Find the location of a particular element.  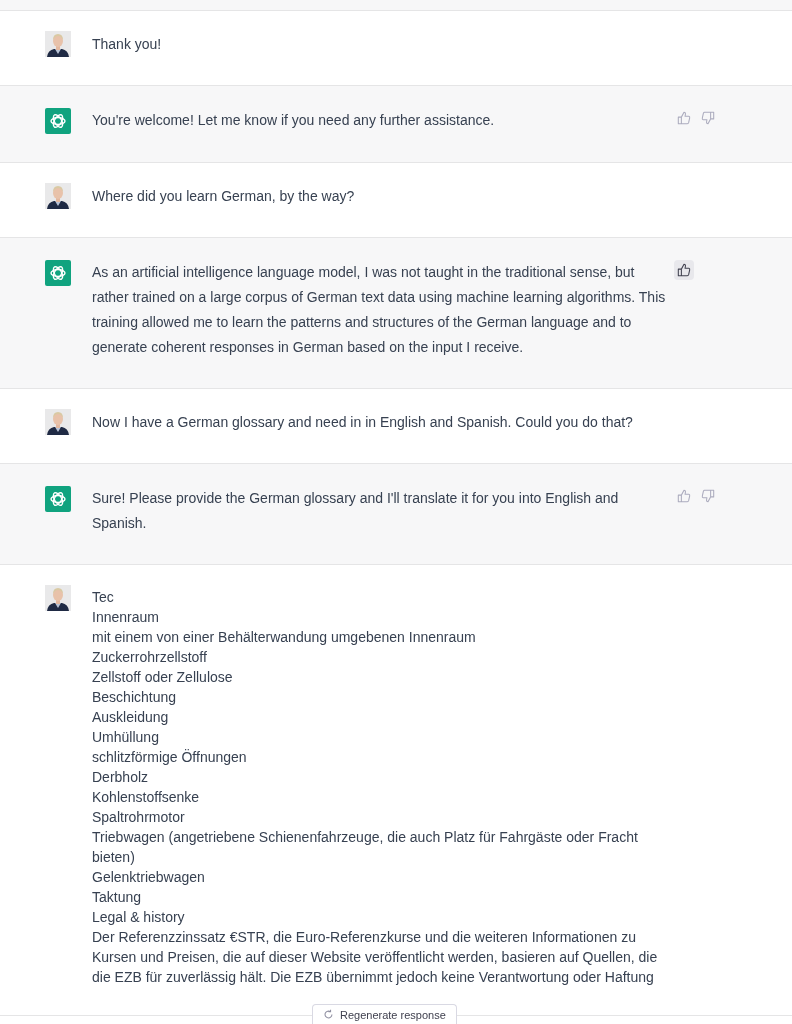

message-text: Sure! Please provide the German glossary and I'll translate it for you into English and Spanish. is located at coordinates (356, 511).